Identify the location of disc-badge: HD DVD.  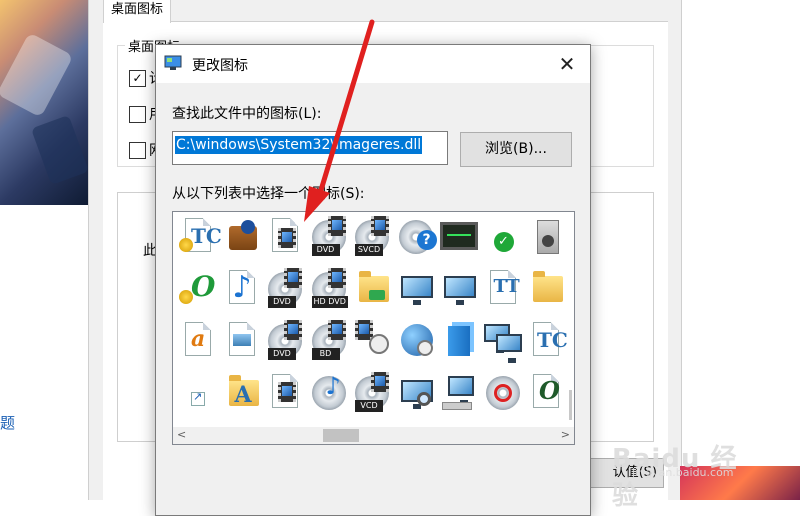
(329, 302).